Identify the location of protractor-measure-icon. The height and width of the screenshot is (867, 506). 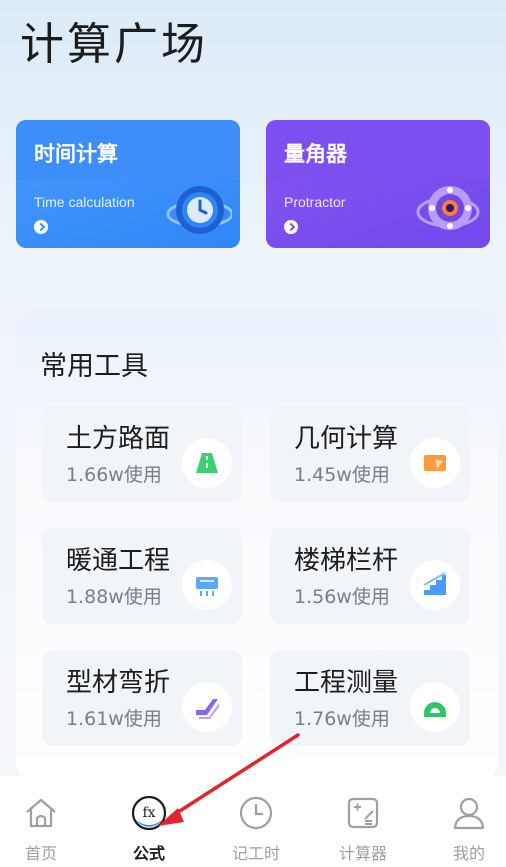
(435, 707).